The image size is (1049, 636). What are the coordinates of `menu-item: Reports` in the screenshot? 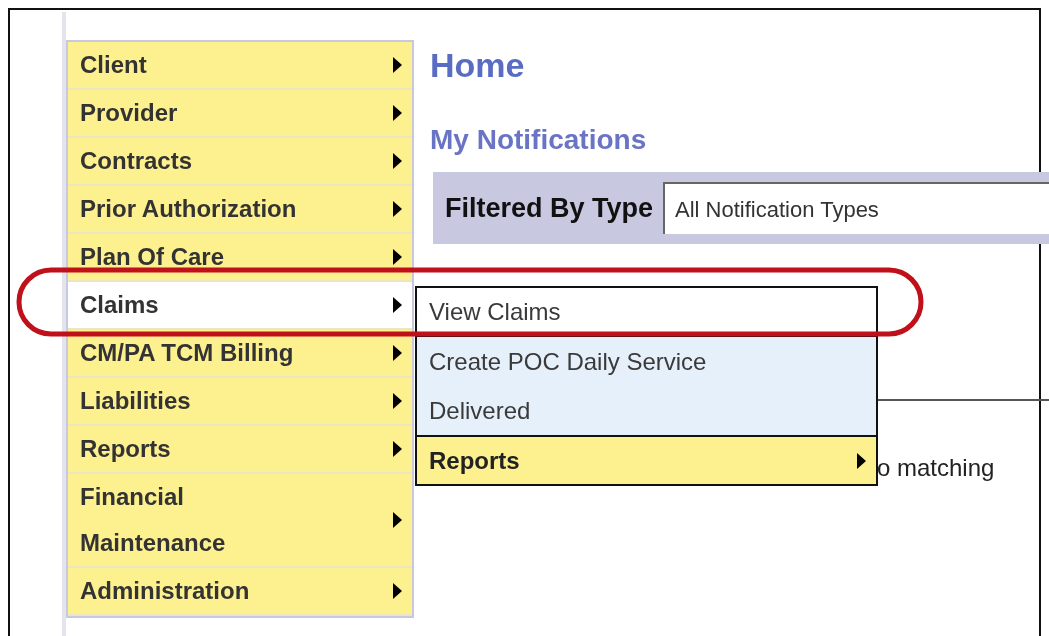 It's located at (240, 450).